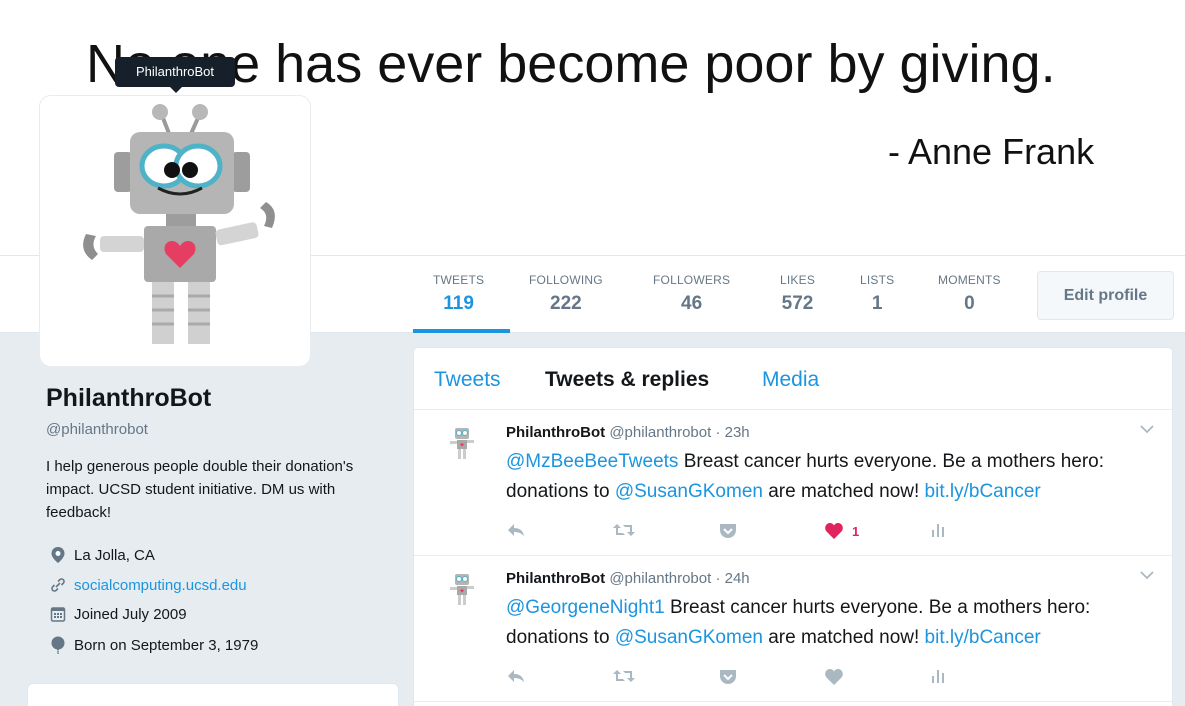 The height and width of the screenshot is (706, 1185). I want to click on profile-avatar, so click(175, 231).